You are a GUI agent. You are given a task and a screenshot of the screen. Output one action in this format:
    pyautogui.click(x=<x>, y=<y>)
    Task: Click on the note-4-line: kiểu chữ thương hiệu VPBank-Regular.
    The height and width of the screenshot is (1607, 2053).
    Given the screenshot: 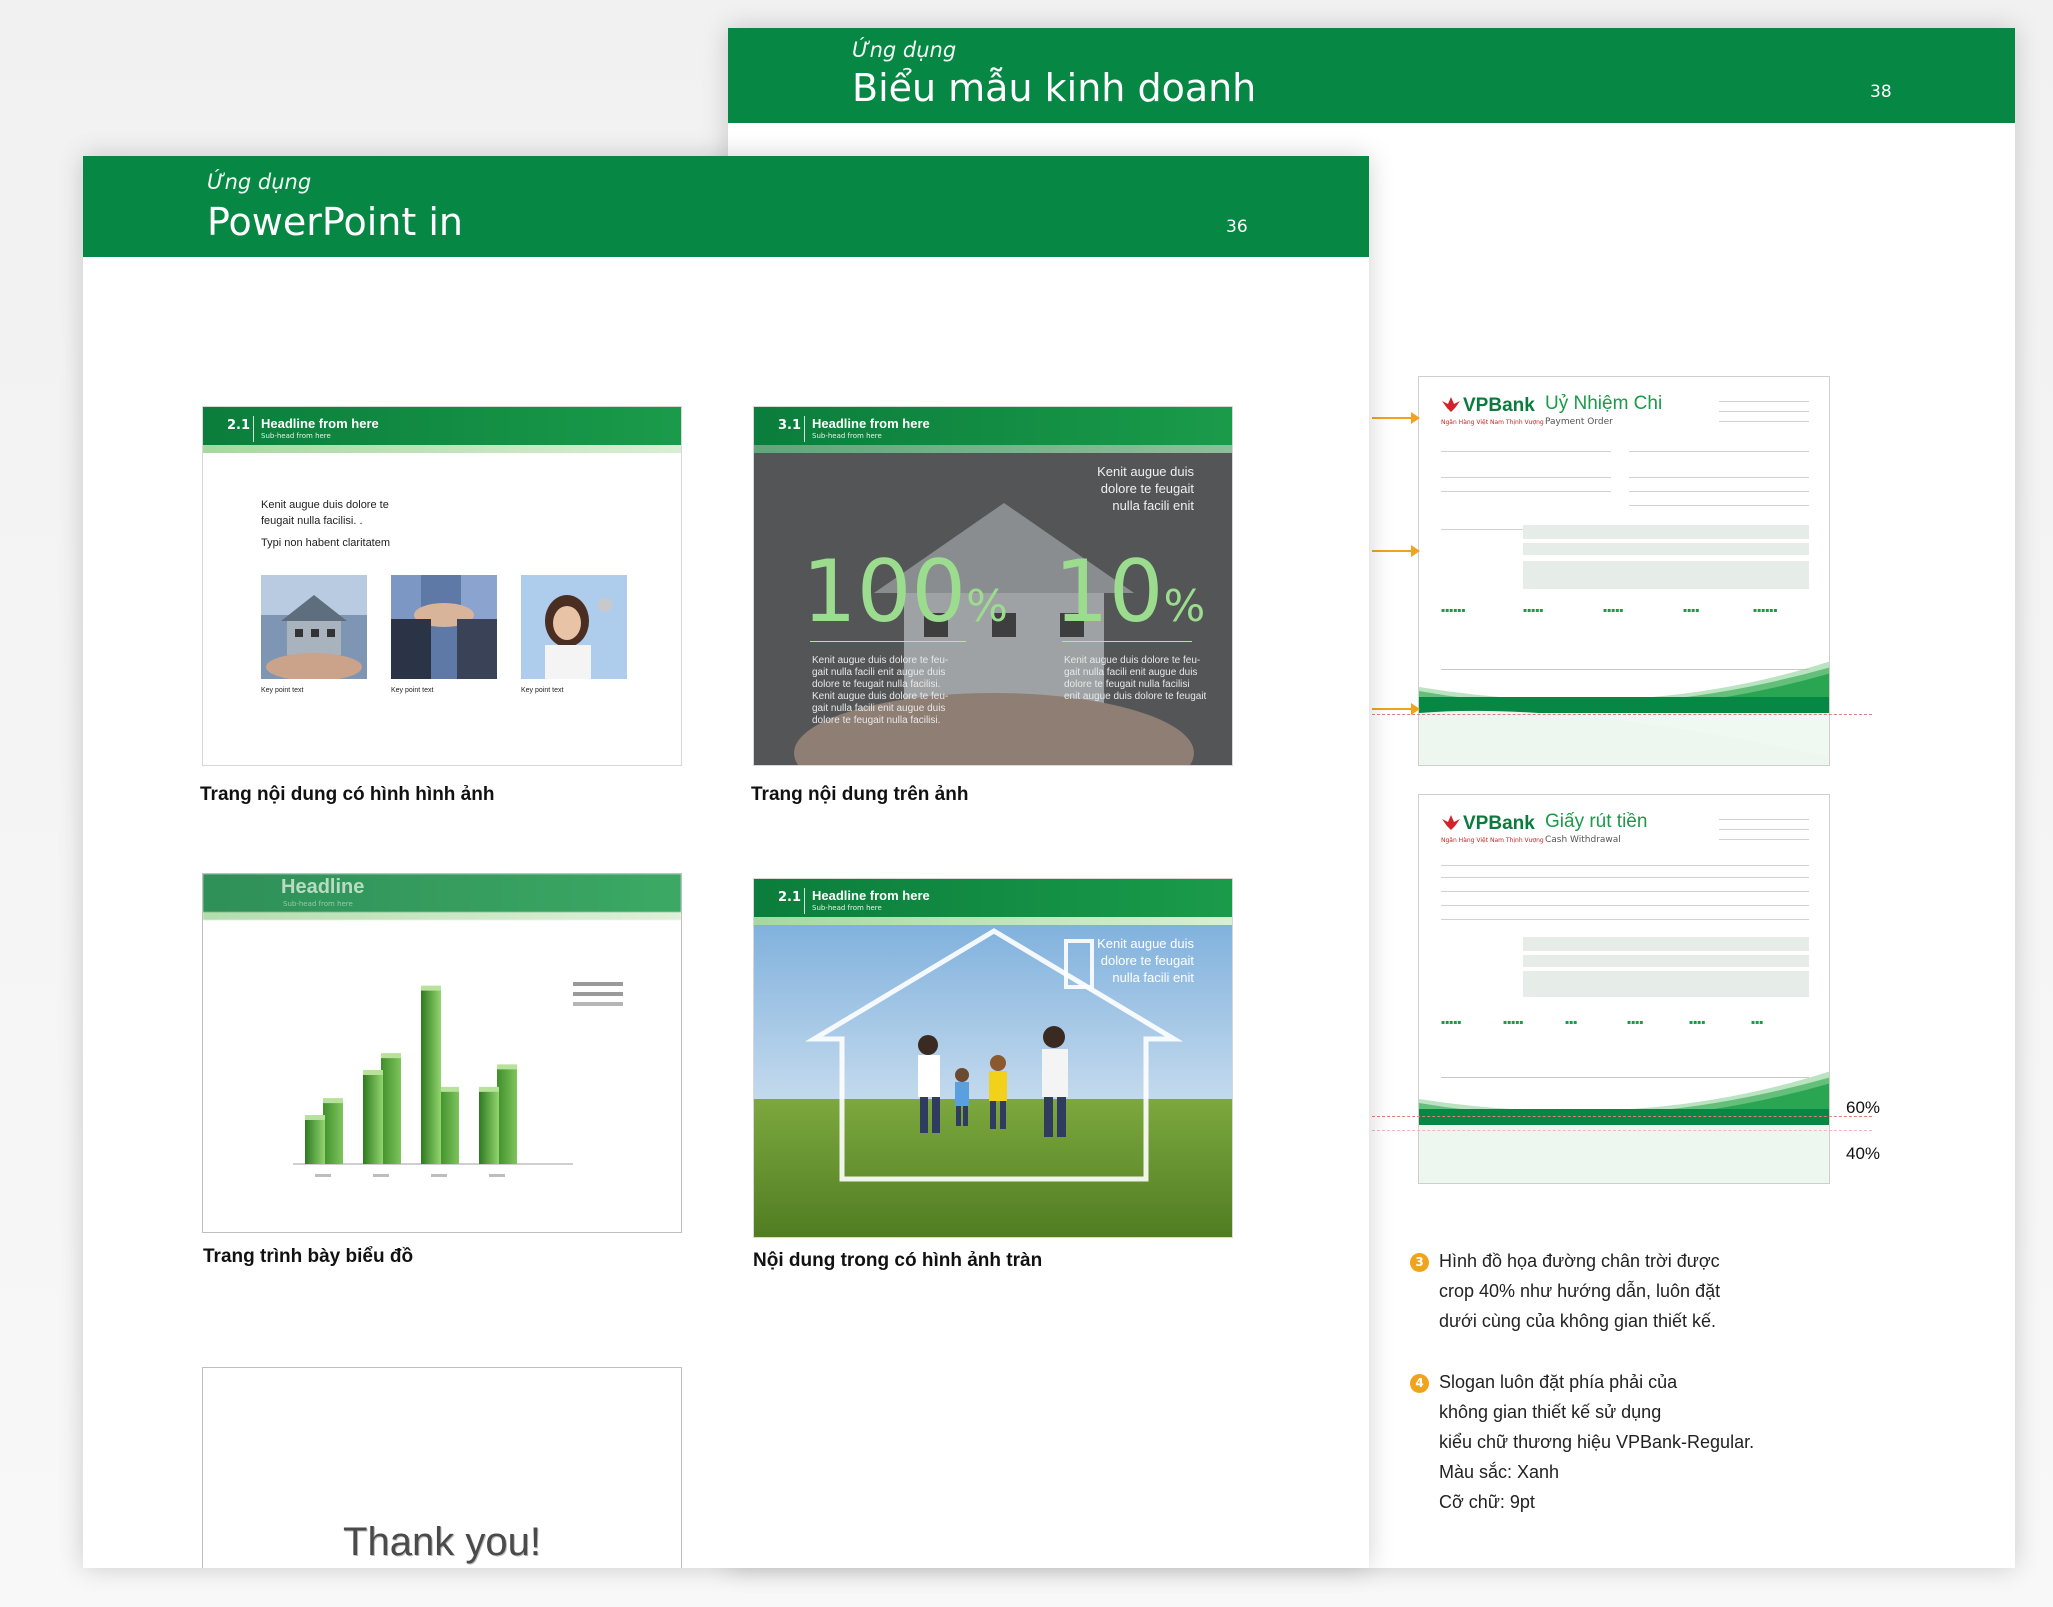 What is the action you would take?
    pyautogui.click(x=1597, y=1442)
    